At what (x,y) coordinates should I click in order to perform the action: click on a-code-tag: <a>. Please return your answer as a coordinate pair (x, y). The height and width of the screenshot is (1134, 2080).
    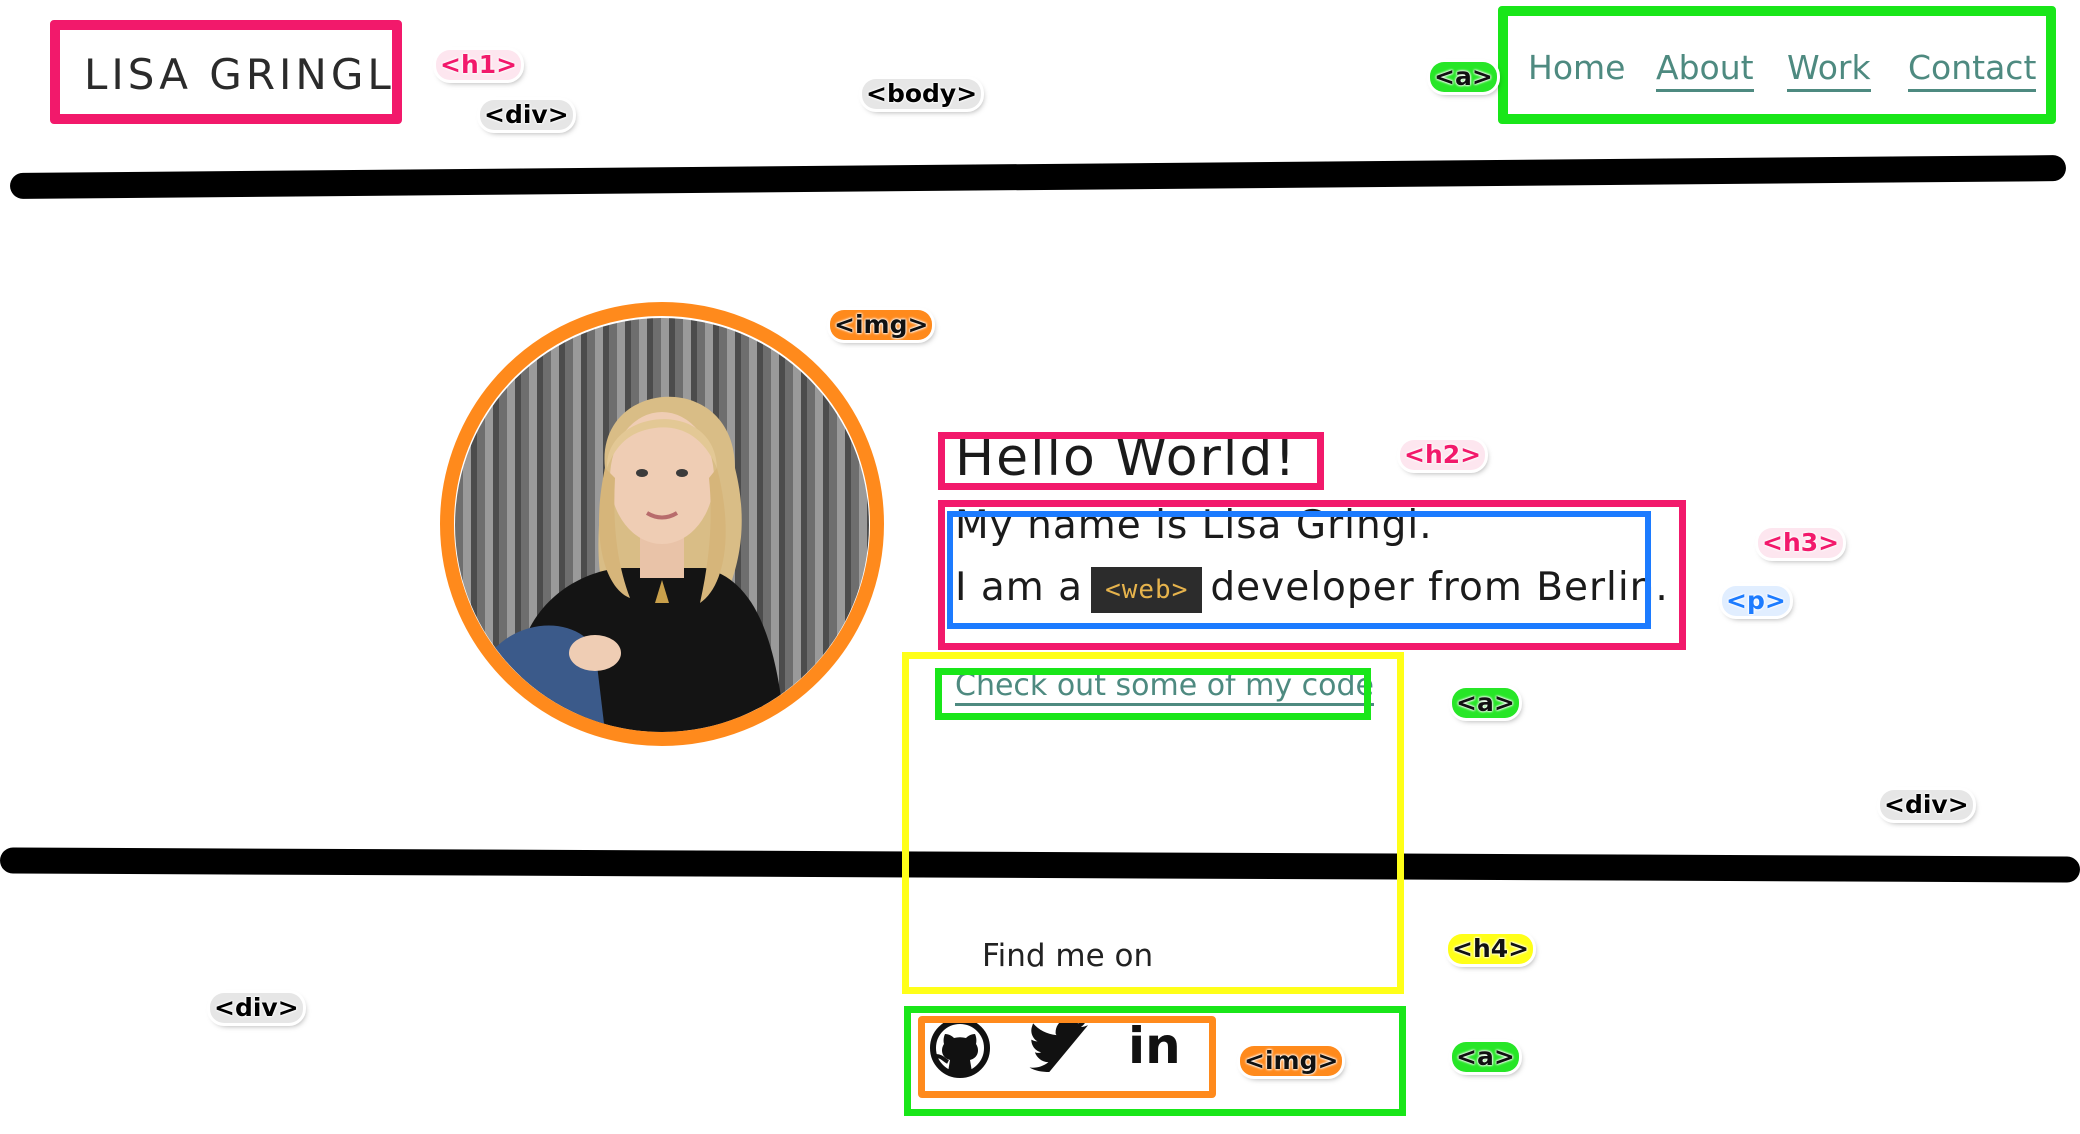
    Looking at the image, I should click on (1485, 703).